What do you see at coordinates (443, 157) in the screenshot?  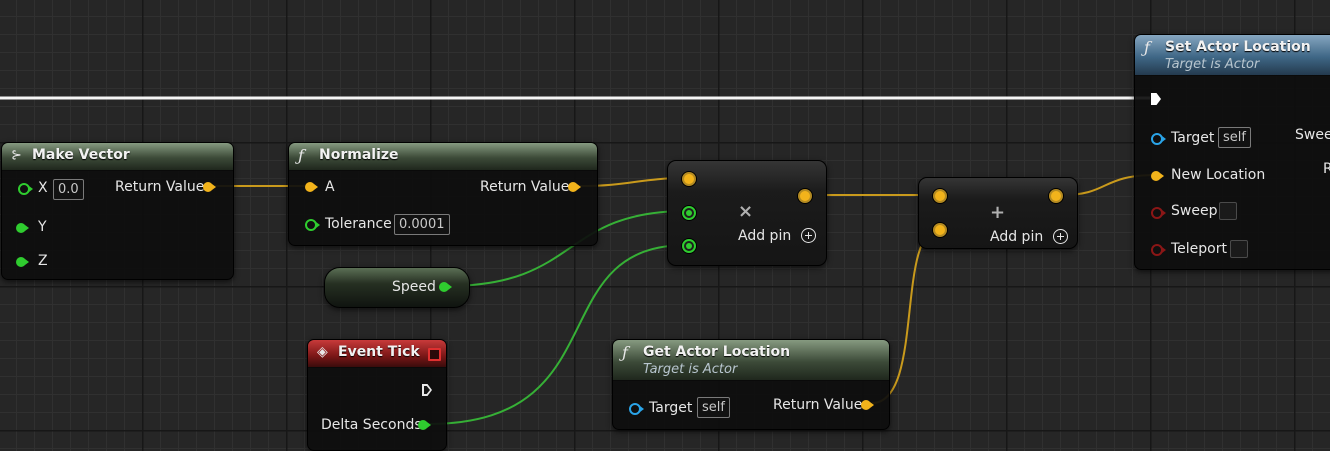 I see `normalize-header: ƒ Normalize` at bounding box center [443, 157].